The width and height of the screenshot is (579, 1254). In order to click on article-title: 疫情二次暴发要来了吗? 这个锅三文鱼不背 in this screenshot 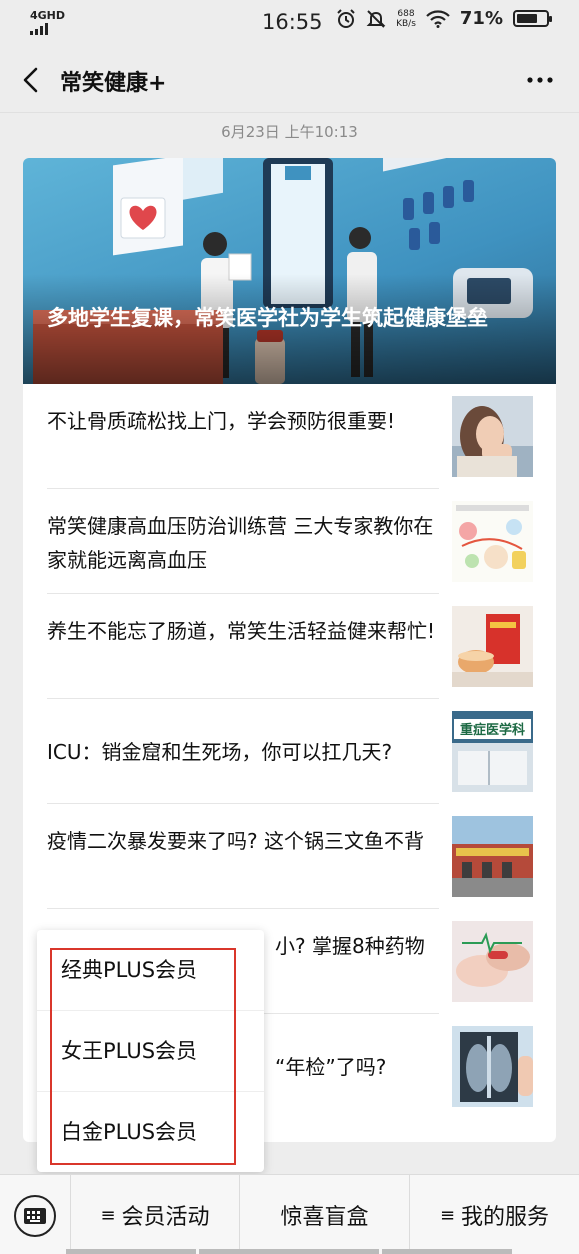, I will do `click(235, 841)`.